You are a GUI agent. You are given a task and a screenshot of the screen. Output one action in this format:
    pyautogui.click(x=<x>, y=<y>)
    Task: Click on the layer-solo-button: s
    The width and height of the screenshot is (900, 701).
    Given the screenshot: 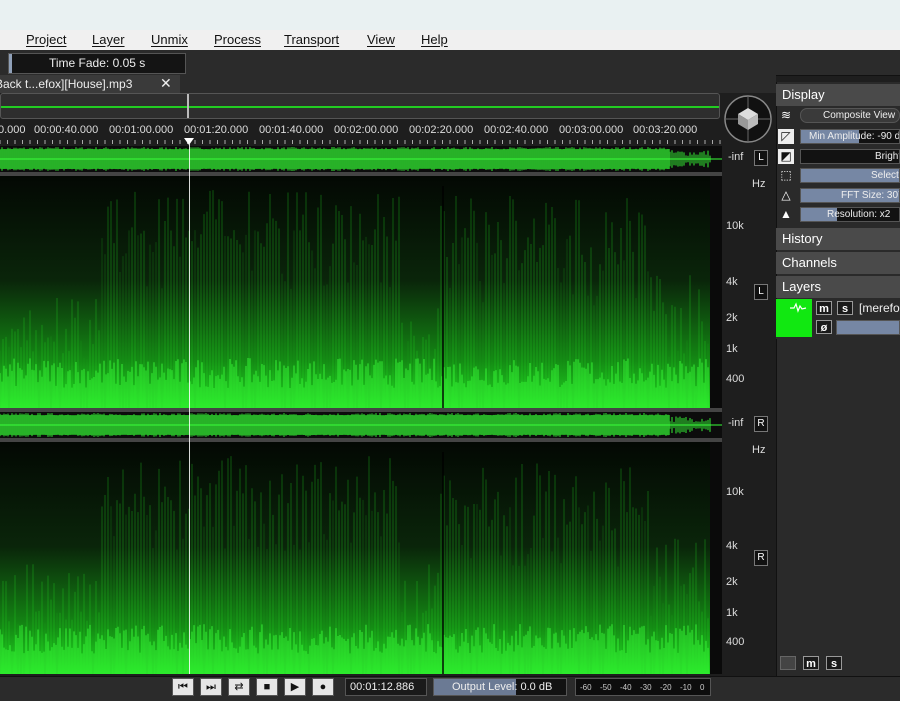 What is the action you would take?
    pyautogui.click(x=845, y=308)
    